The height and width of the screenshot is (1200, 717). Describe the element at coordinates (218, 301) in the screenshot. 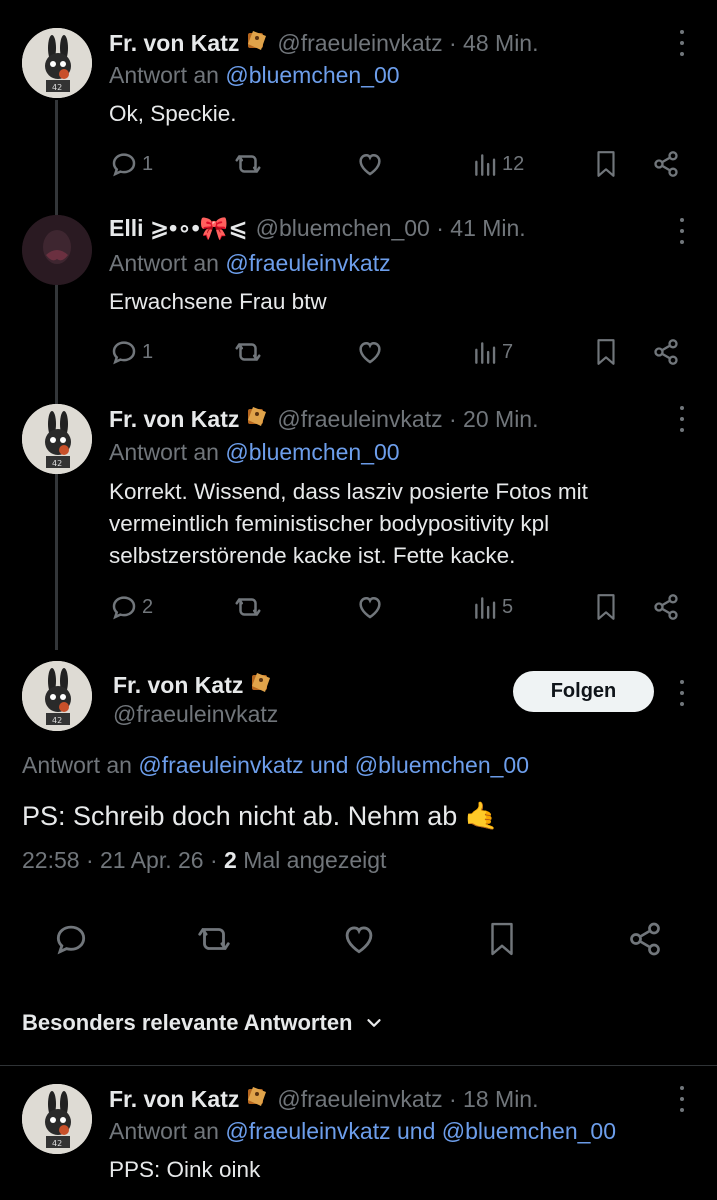

I see `tweet-text: Erwachsene Frau btw` at that location.